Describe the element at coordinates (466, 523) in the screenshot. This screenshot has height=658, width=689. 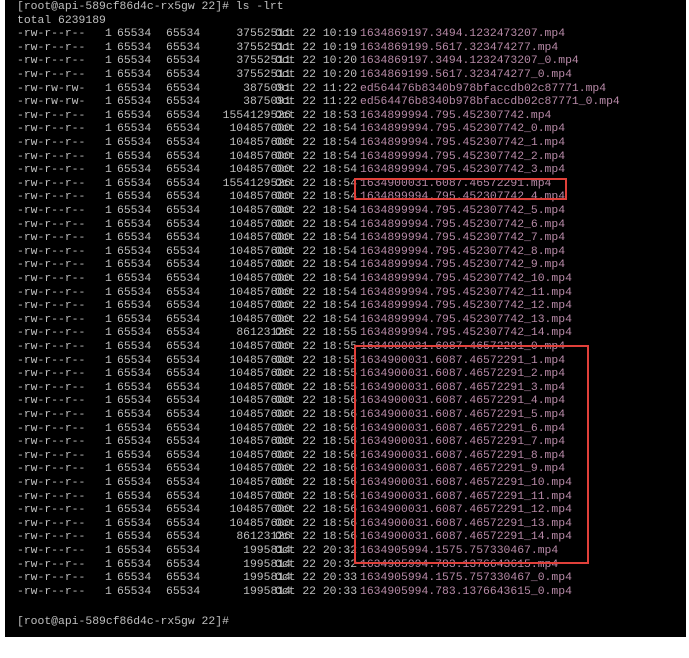
I see `file-name: 1634900031.6087.46572291_13.mp4` at that location.